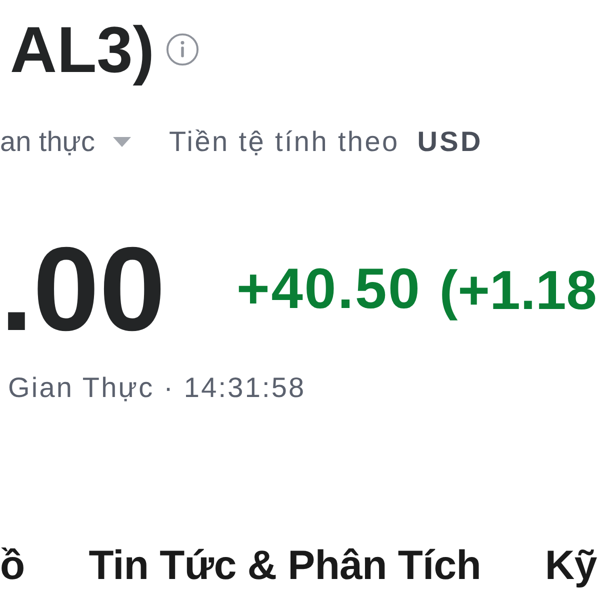 The height and width of the screenshot is (600, 600). What do you see at coordinates (122, 142) in the screenshot?
I see `caret-icon` at bounding box center [122, 142].